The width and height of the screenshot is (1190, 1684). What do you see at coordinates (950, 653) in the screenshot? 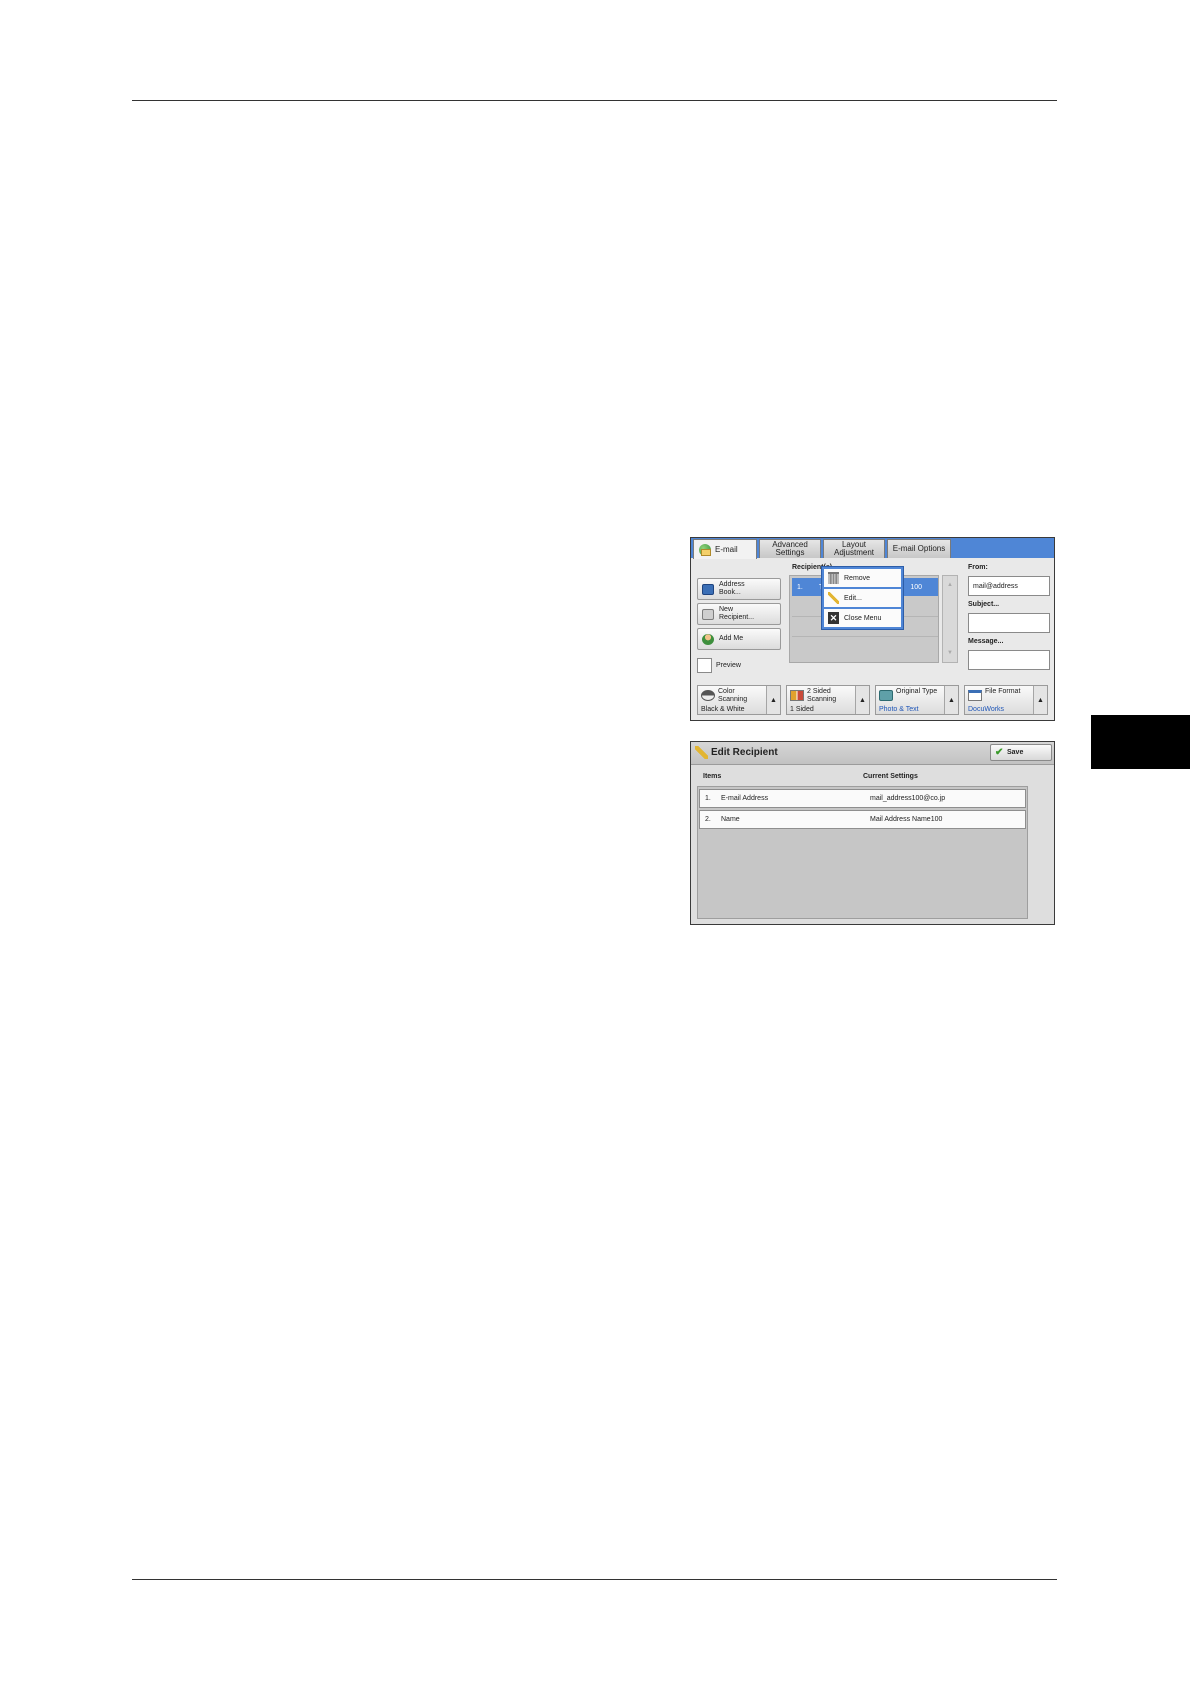
I see `scroll-down-icon: ▼` at bounding box center [950, 653].